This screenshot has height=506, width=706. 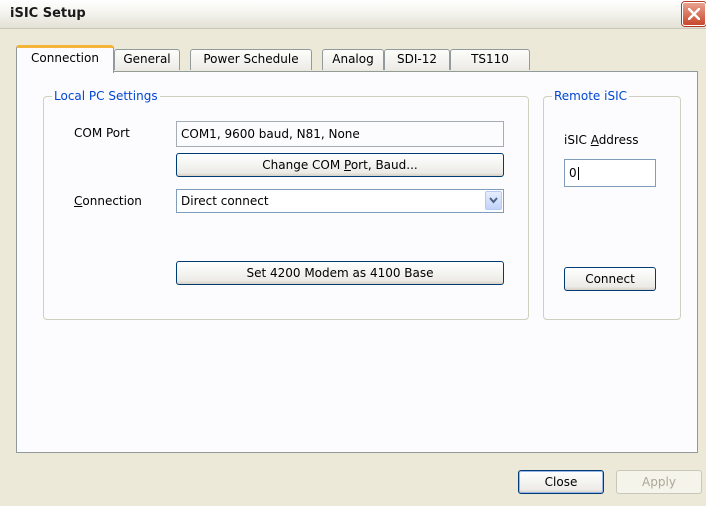 I want to click on isic-address-input: 0, so click(x=610, y=173).